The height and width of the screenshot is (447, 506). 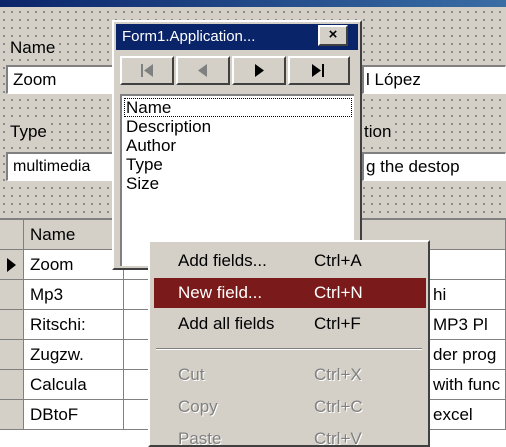 I want to click on grid-cell-name: Zugzw., so click(x=74, y=355).